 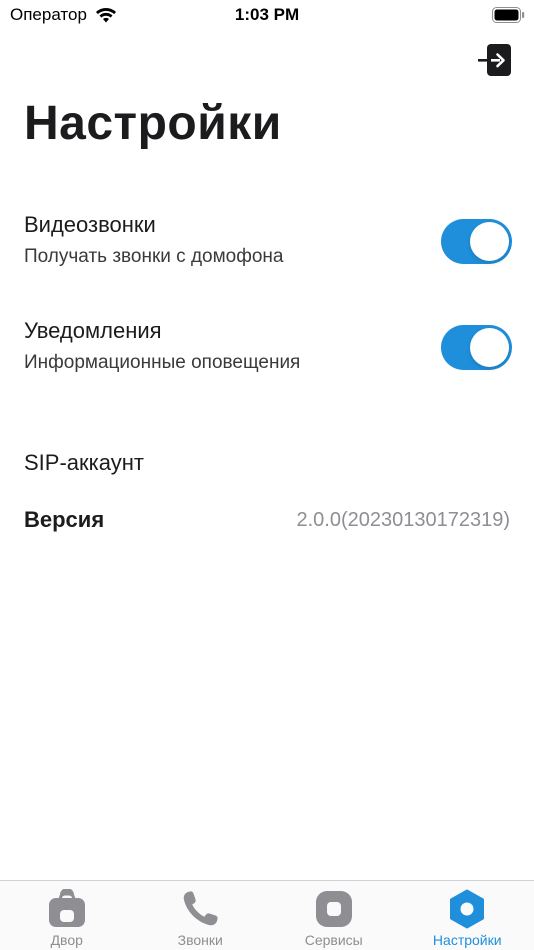 What do you see at coordinates (162, 362) in the screenshot?
I see `notifications-subtitle: Информационные оповещения` at bounding box center [162, 362].